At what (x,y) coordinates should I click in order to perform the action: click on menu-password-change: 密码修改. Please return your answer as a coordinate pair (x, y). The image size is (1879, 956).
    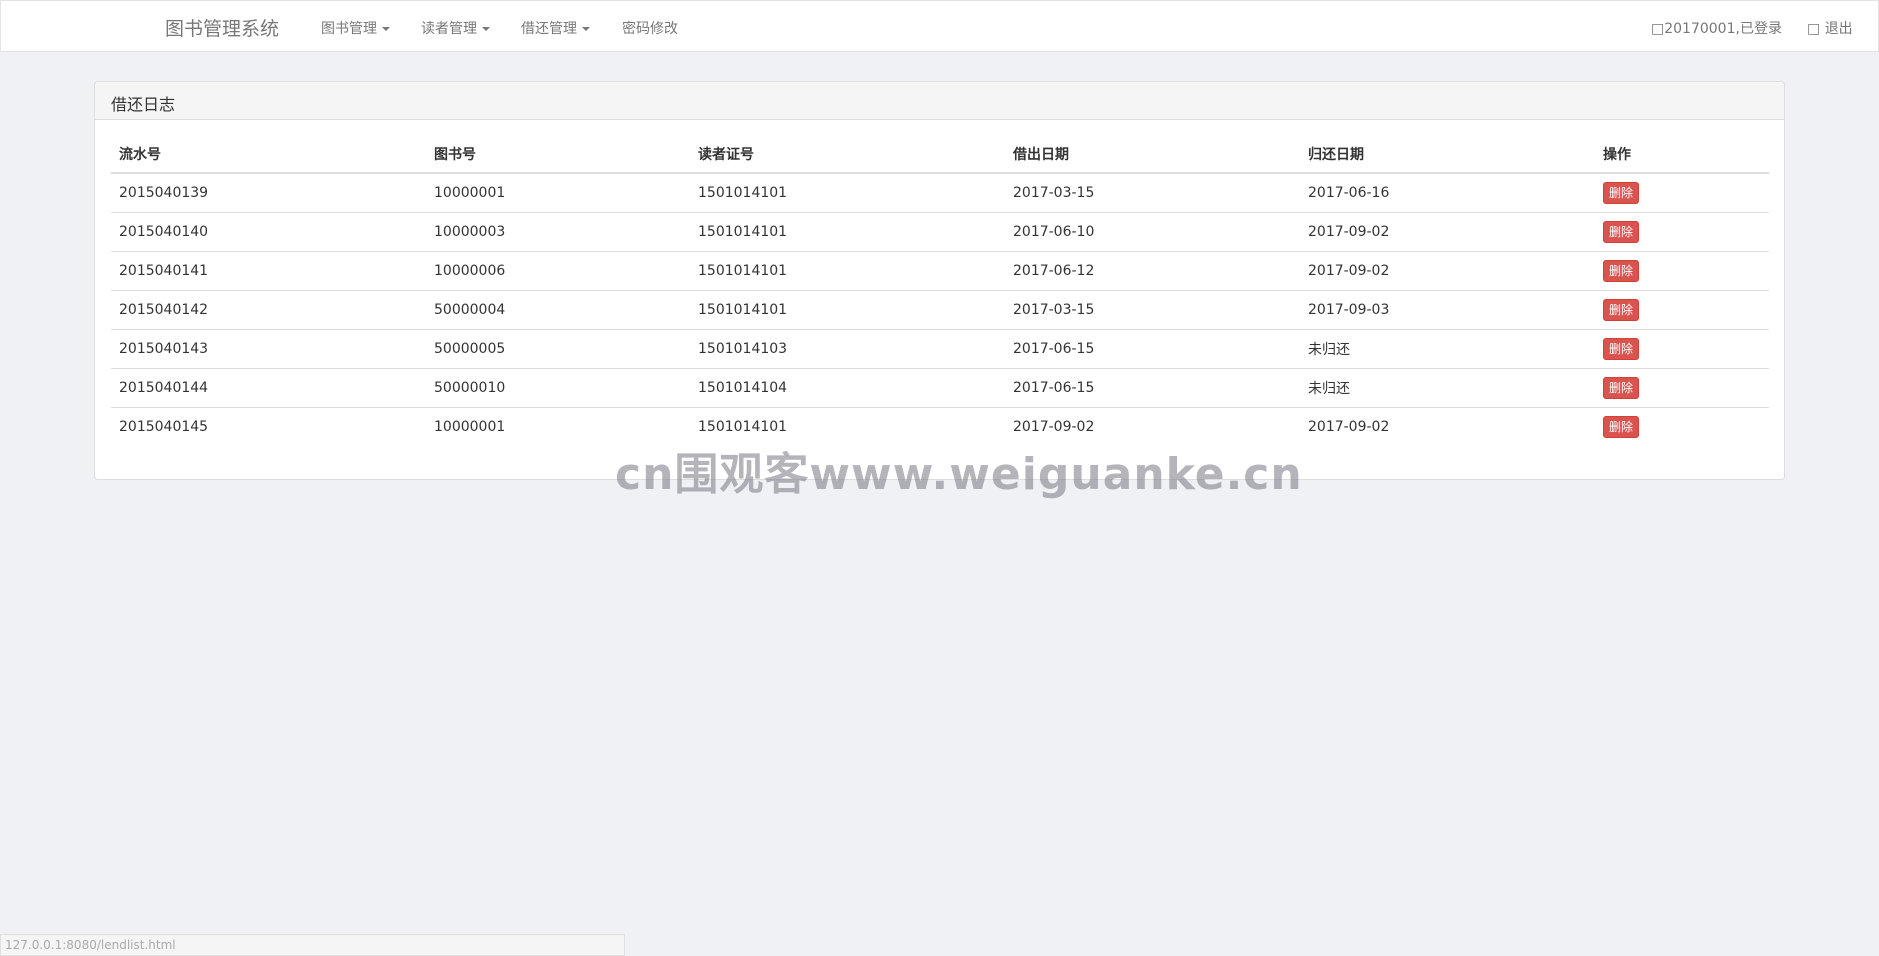
    Looking at the image, I should click on (650, 28).